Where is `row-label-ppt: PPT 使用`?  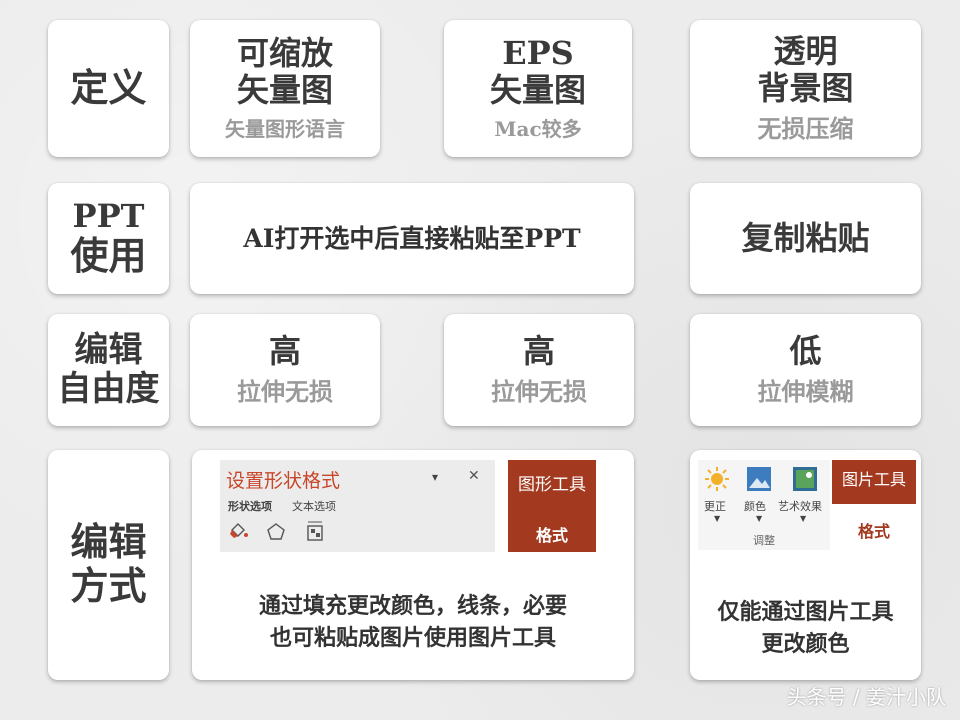 row-label-ppt: PPT 使用 is located at coordinates (108, 238).